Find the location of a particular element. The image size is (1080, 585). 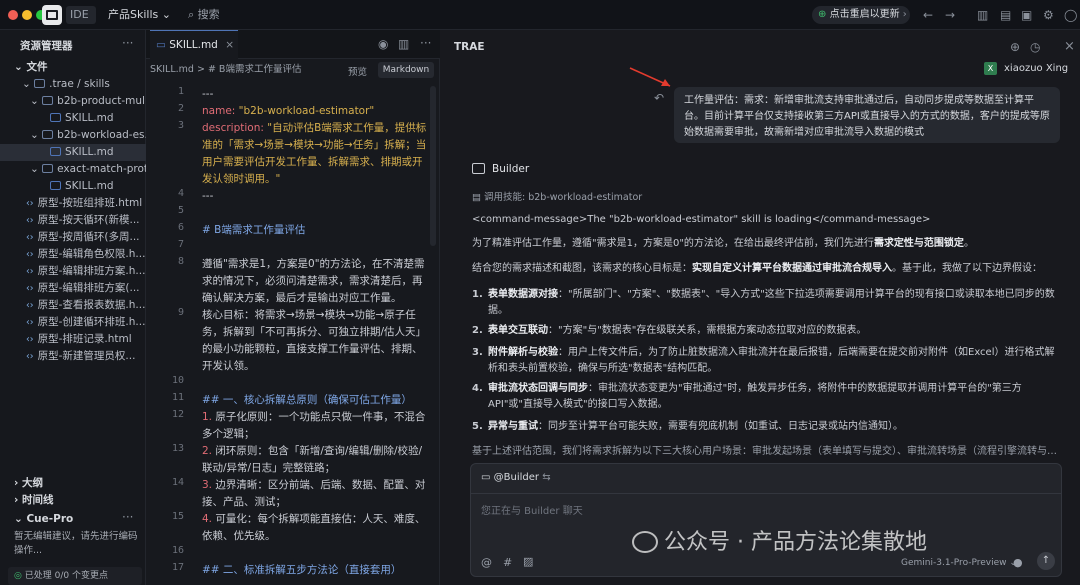

list-number: 5. is located at coordinates (477, 426).